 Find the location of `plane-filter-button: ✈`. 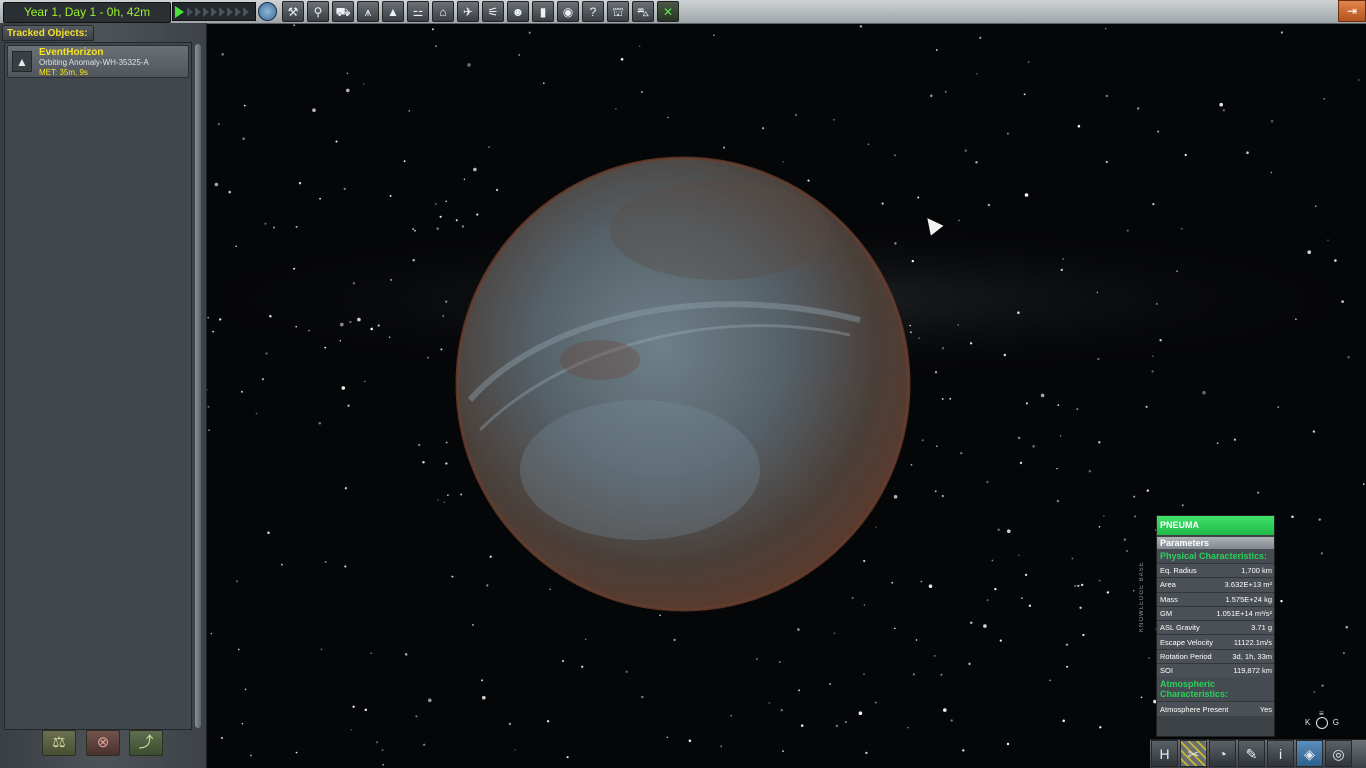

plane-filter-button: ✈ is located at coordinates (468, 11).